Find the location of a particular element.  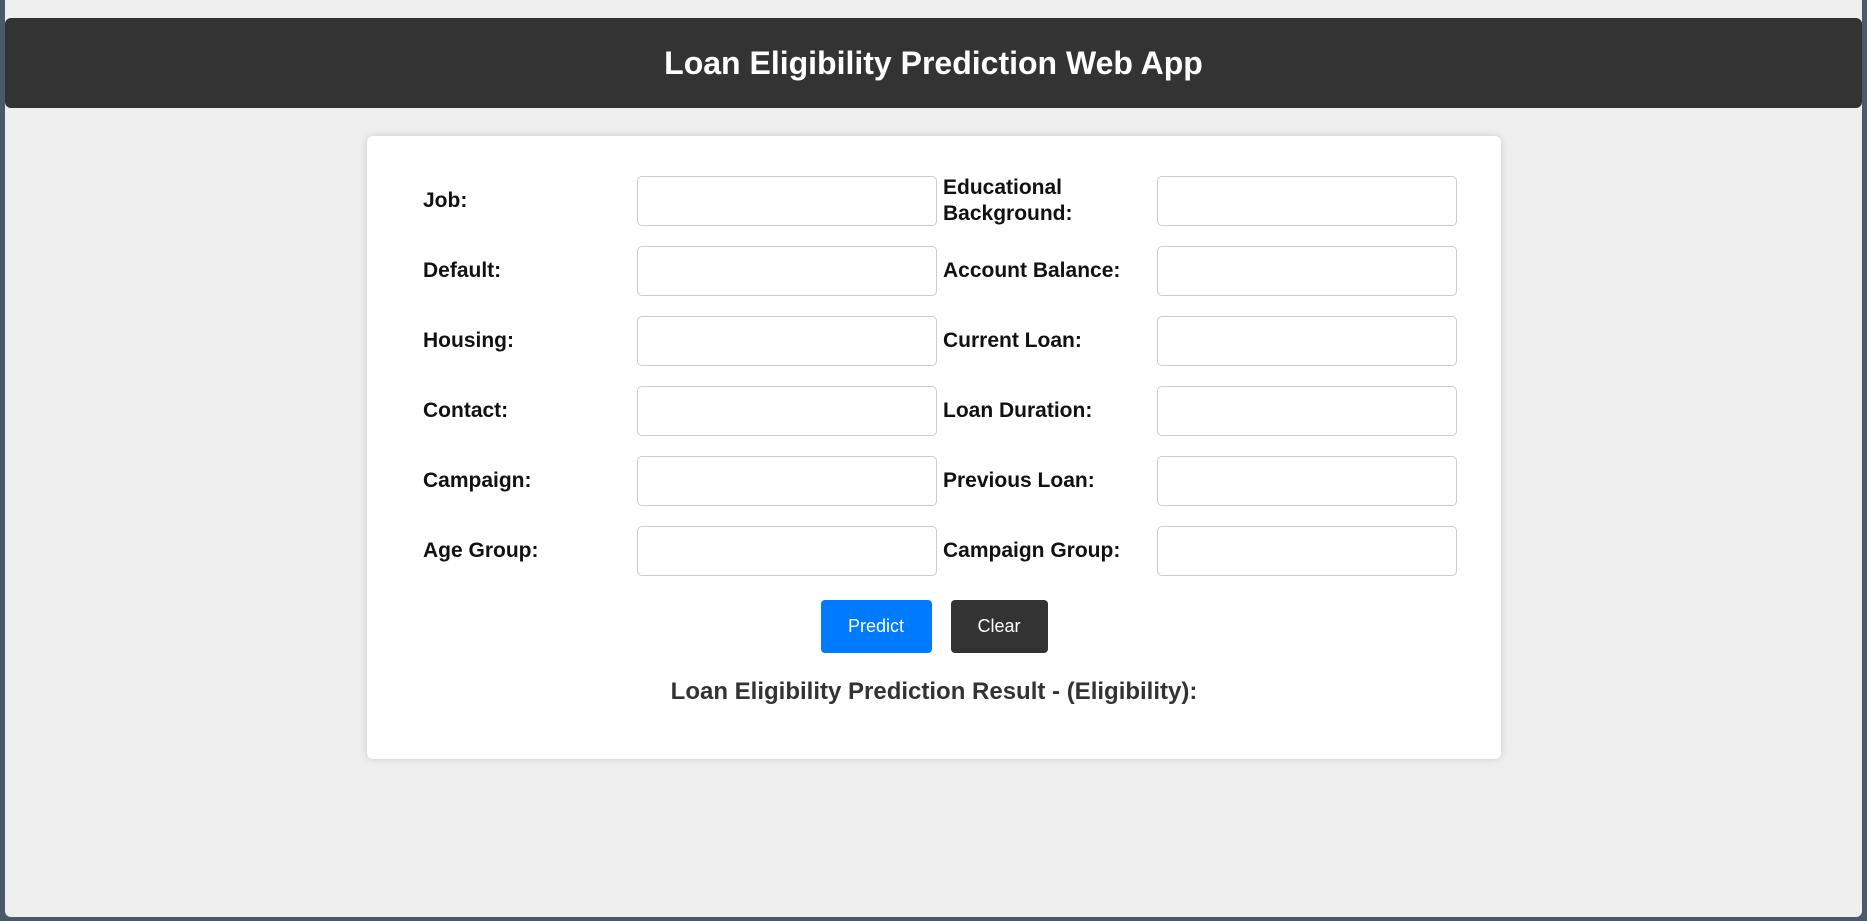

previous-loan-label: Previous Loan: is located at coordinates (1019, 480).